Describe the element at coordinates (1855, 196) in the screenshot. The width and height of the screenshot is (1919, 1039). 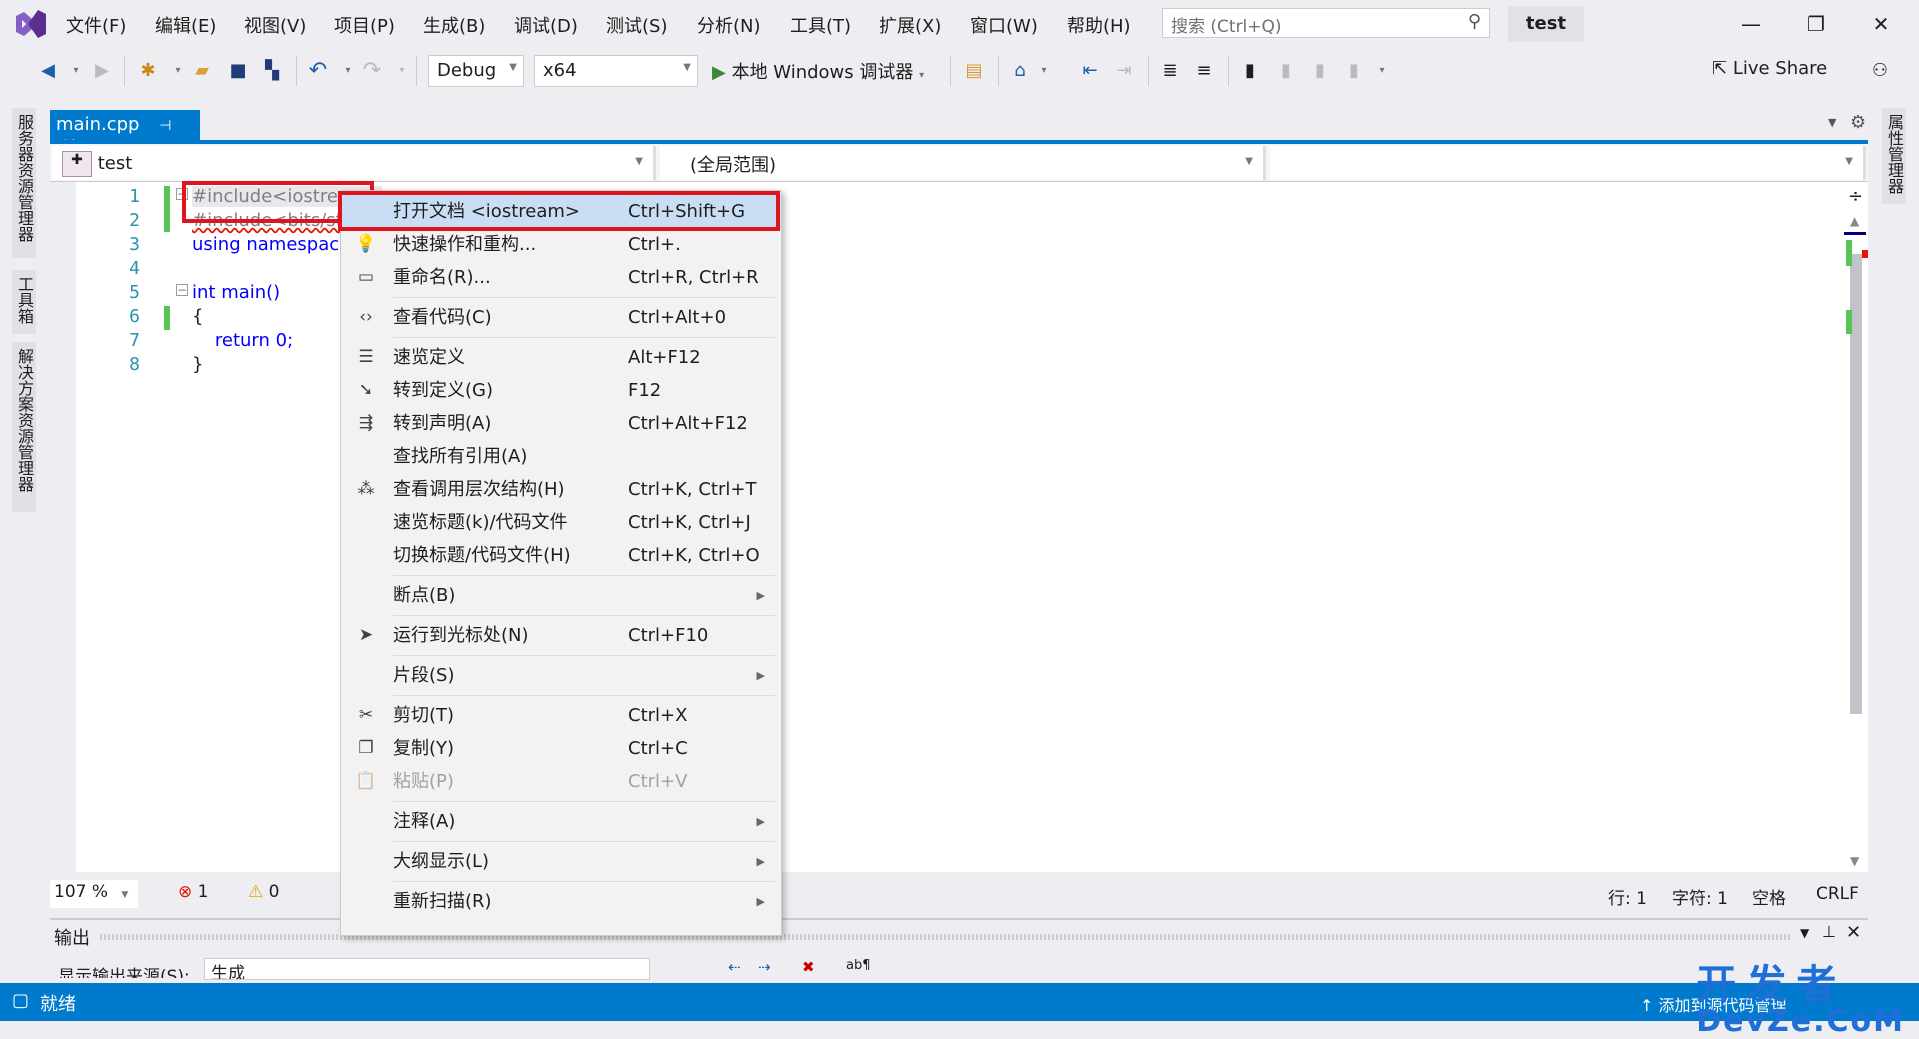
I see `split-icon: ÷` at that location.